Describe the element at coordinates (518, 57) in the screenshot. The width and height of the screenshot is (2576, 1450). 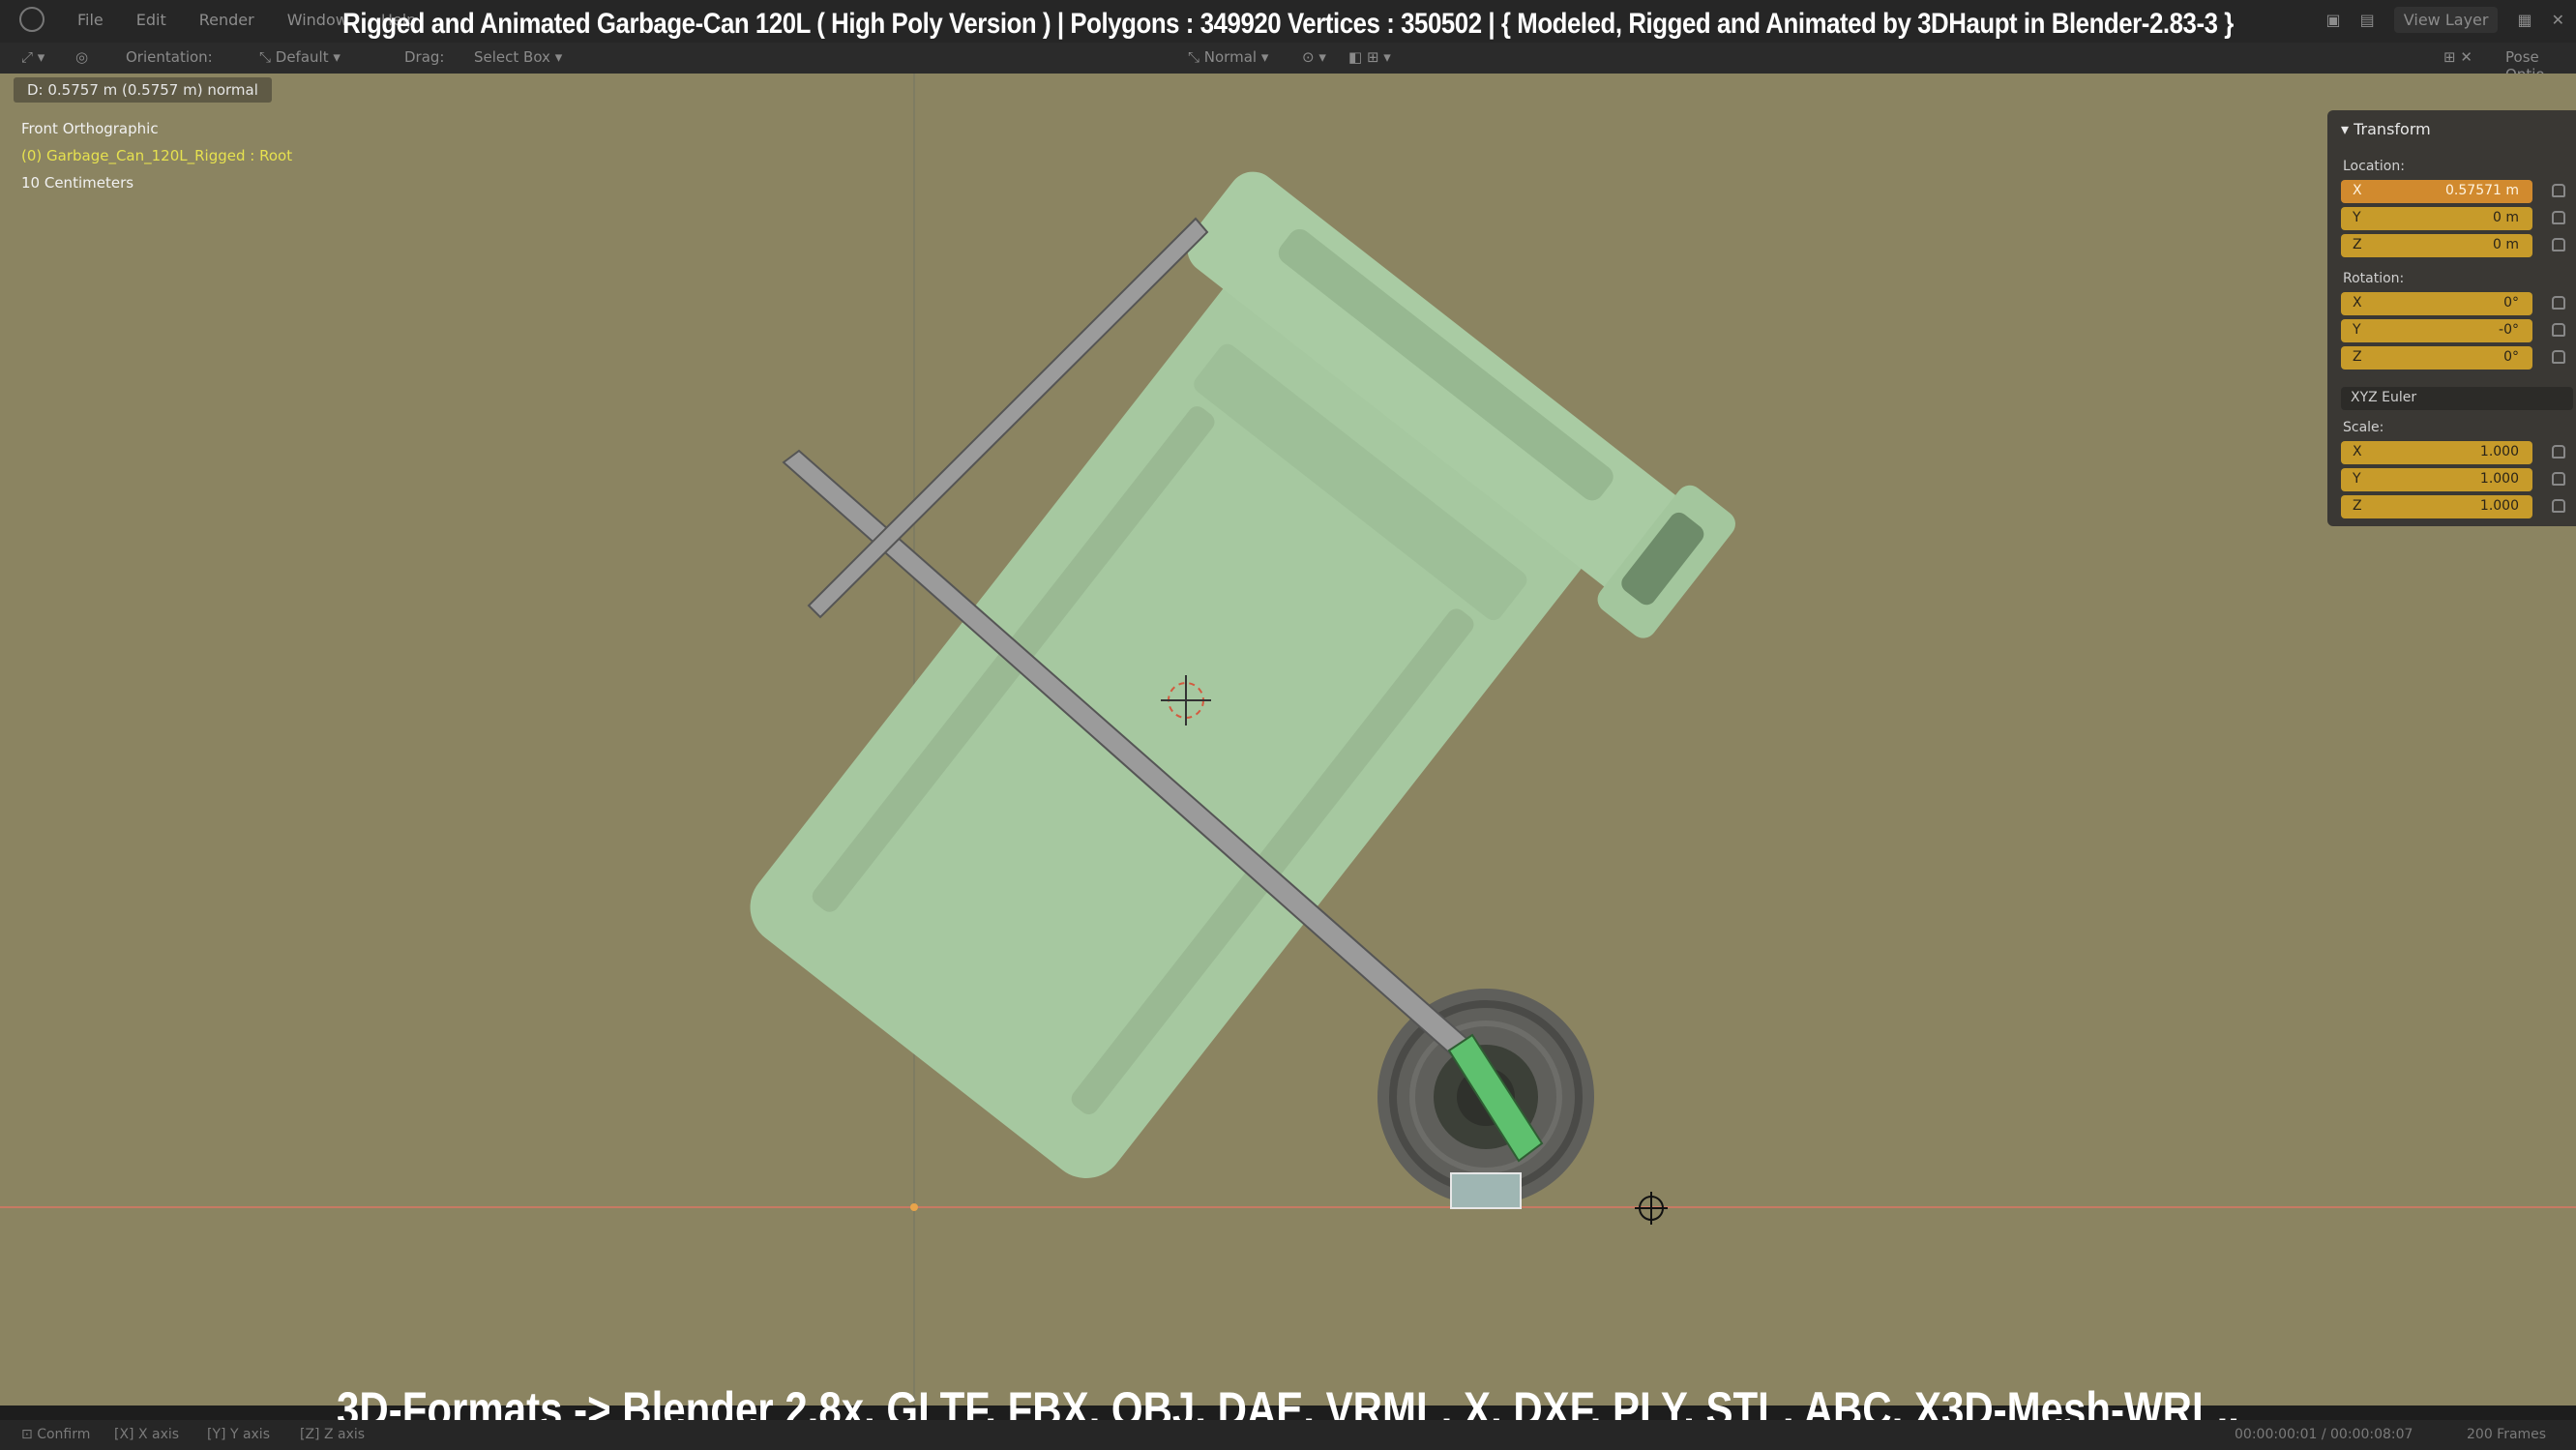
I see `drag-dropdown: Select Box ▾` at that location.